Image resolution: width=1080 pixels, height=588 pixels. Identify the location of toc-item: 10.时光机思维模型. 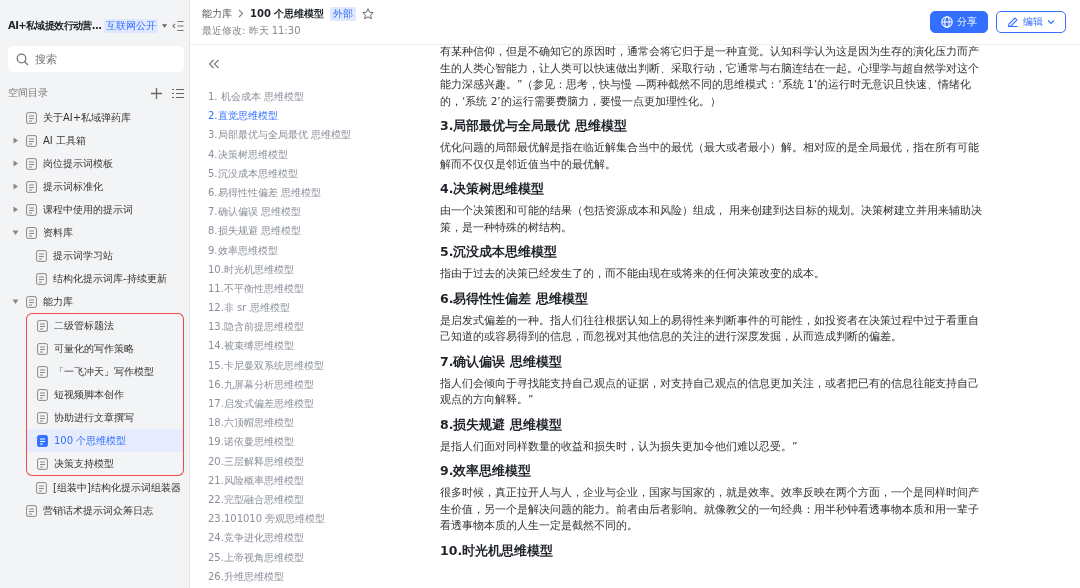
(324, 269).